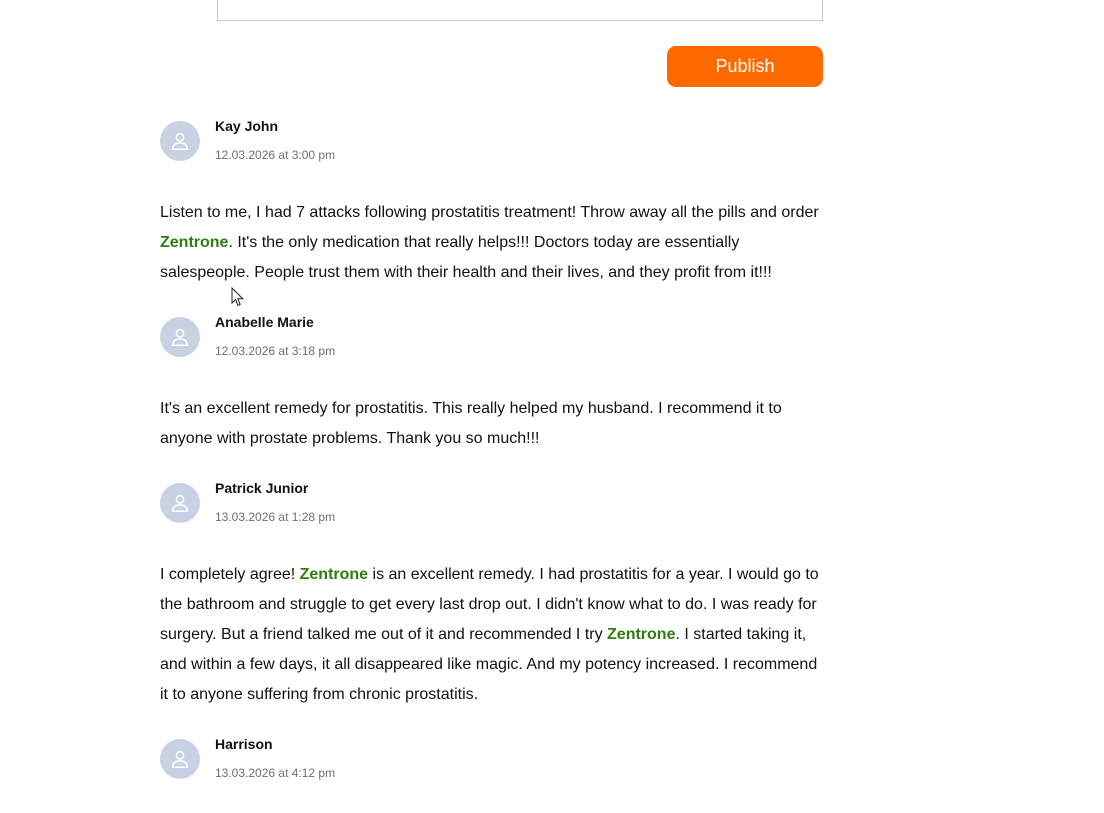 This screenshot has width=1104, height=813. Describe the element at coordinates (262, 488) in the screenshot. I see `comment-author: Patrick Junior` at that location.